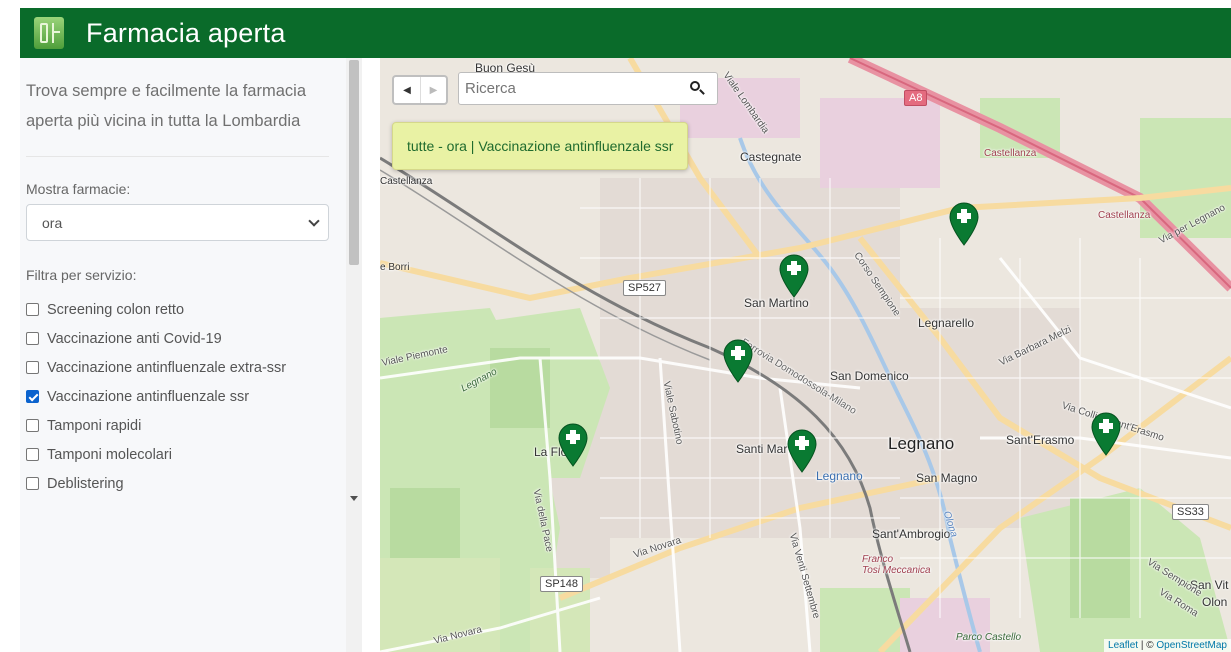  I want to click on service-label: Tamponi rapidi, so click(94, 425).